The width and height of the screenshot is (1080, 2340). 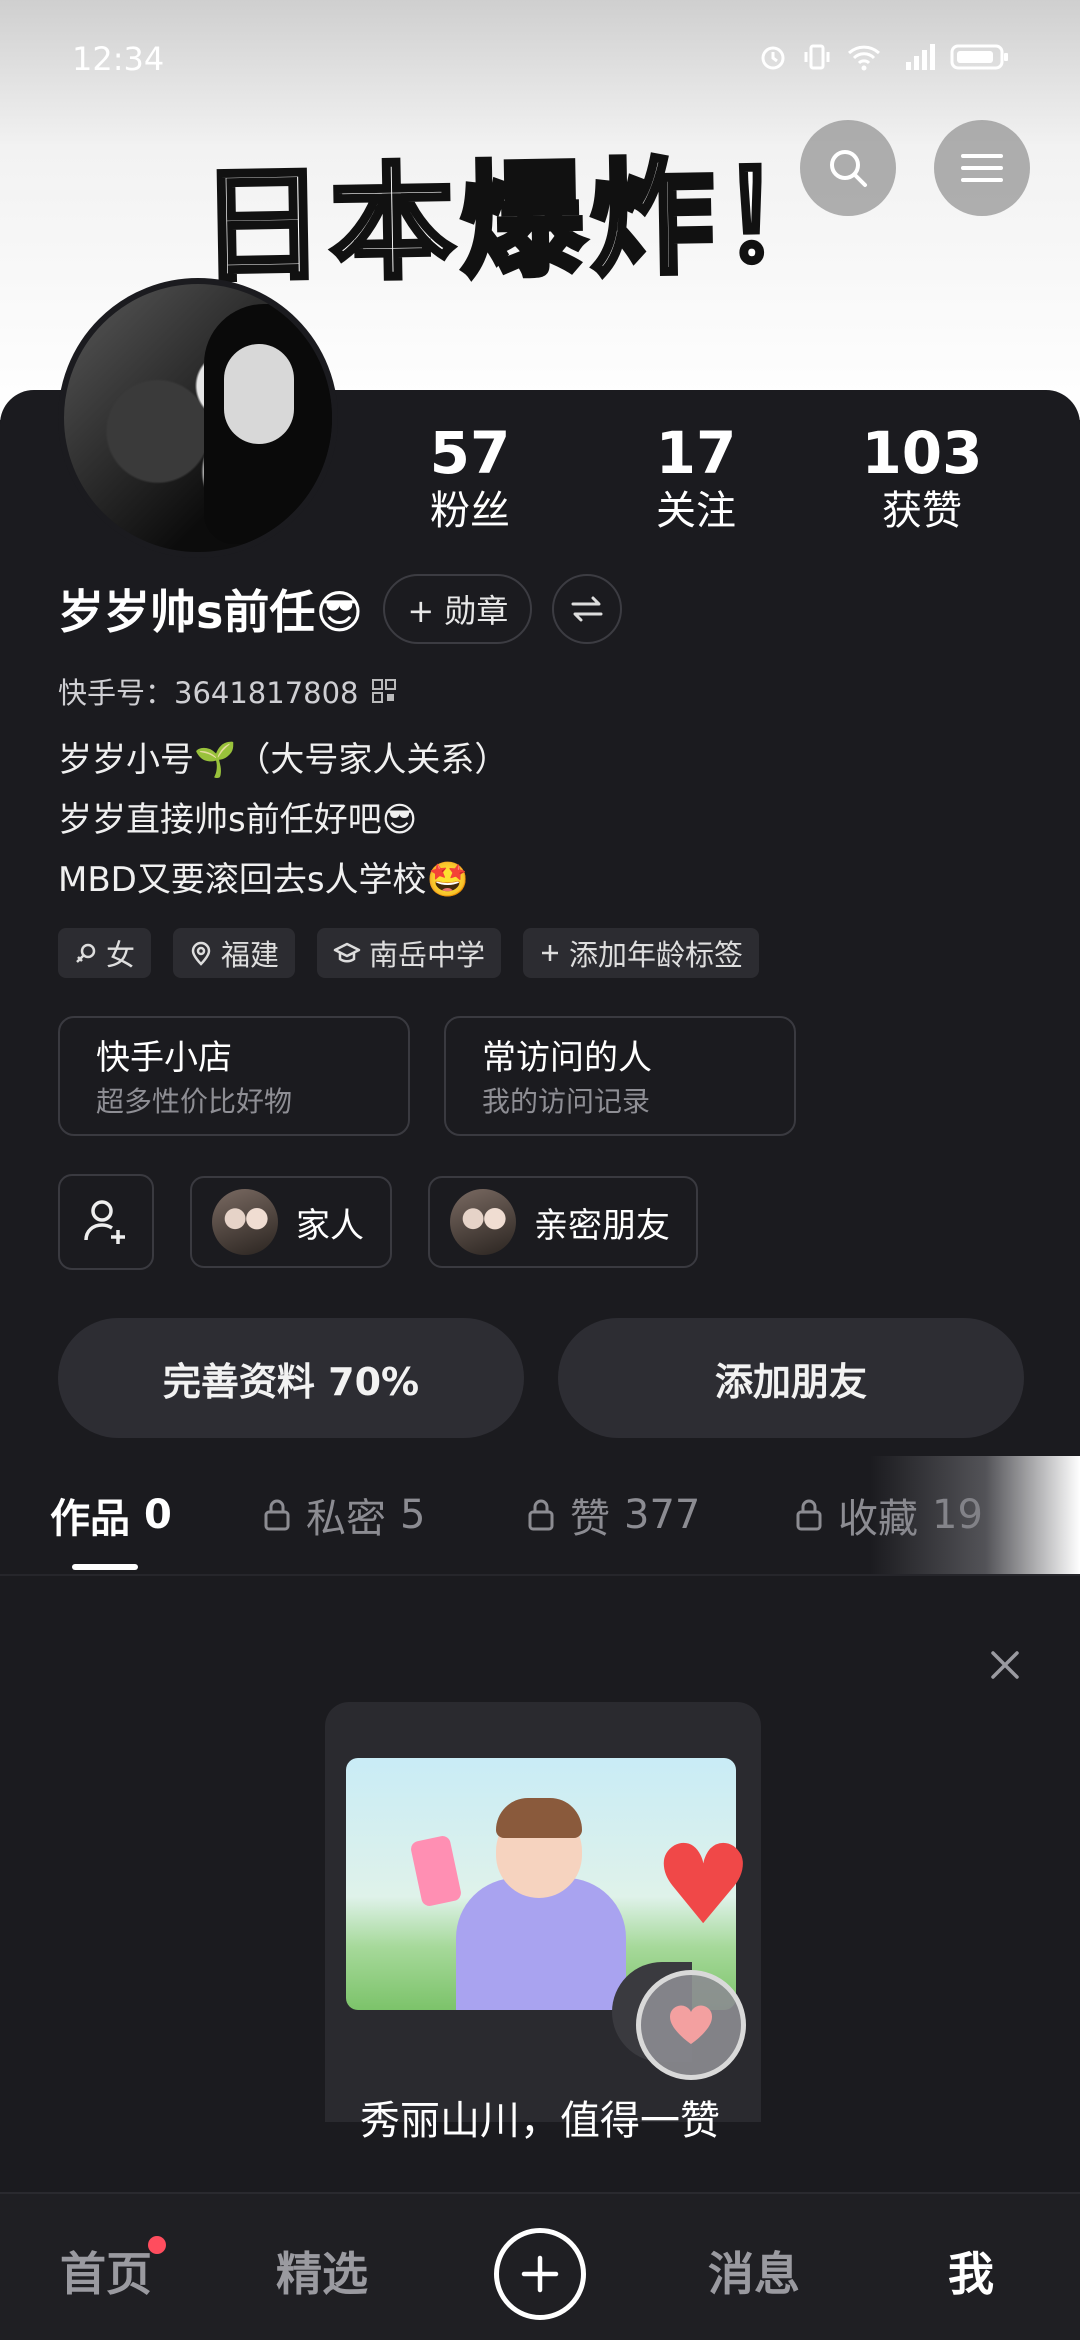 What do you see at coordinates (263, 880) in the screenshot?
I see `bio-line: MBD又要滚回去s人学校🤩` at bounding box center [263, 880].